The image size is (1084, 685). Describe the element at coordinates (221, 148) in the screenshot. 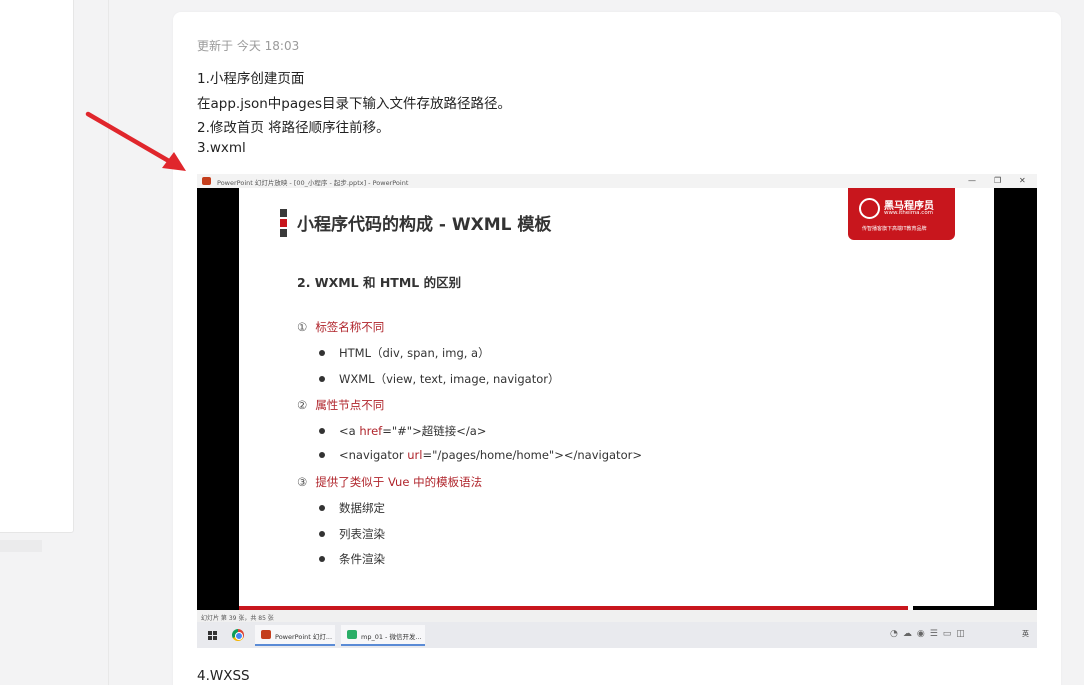

I see `note-line-4: 3.wxml` at that location.